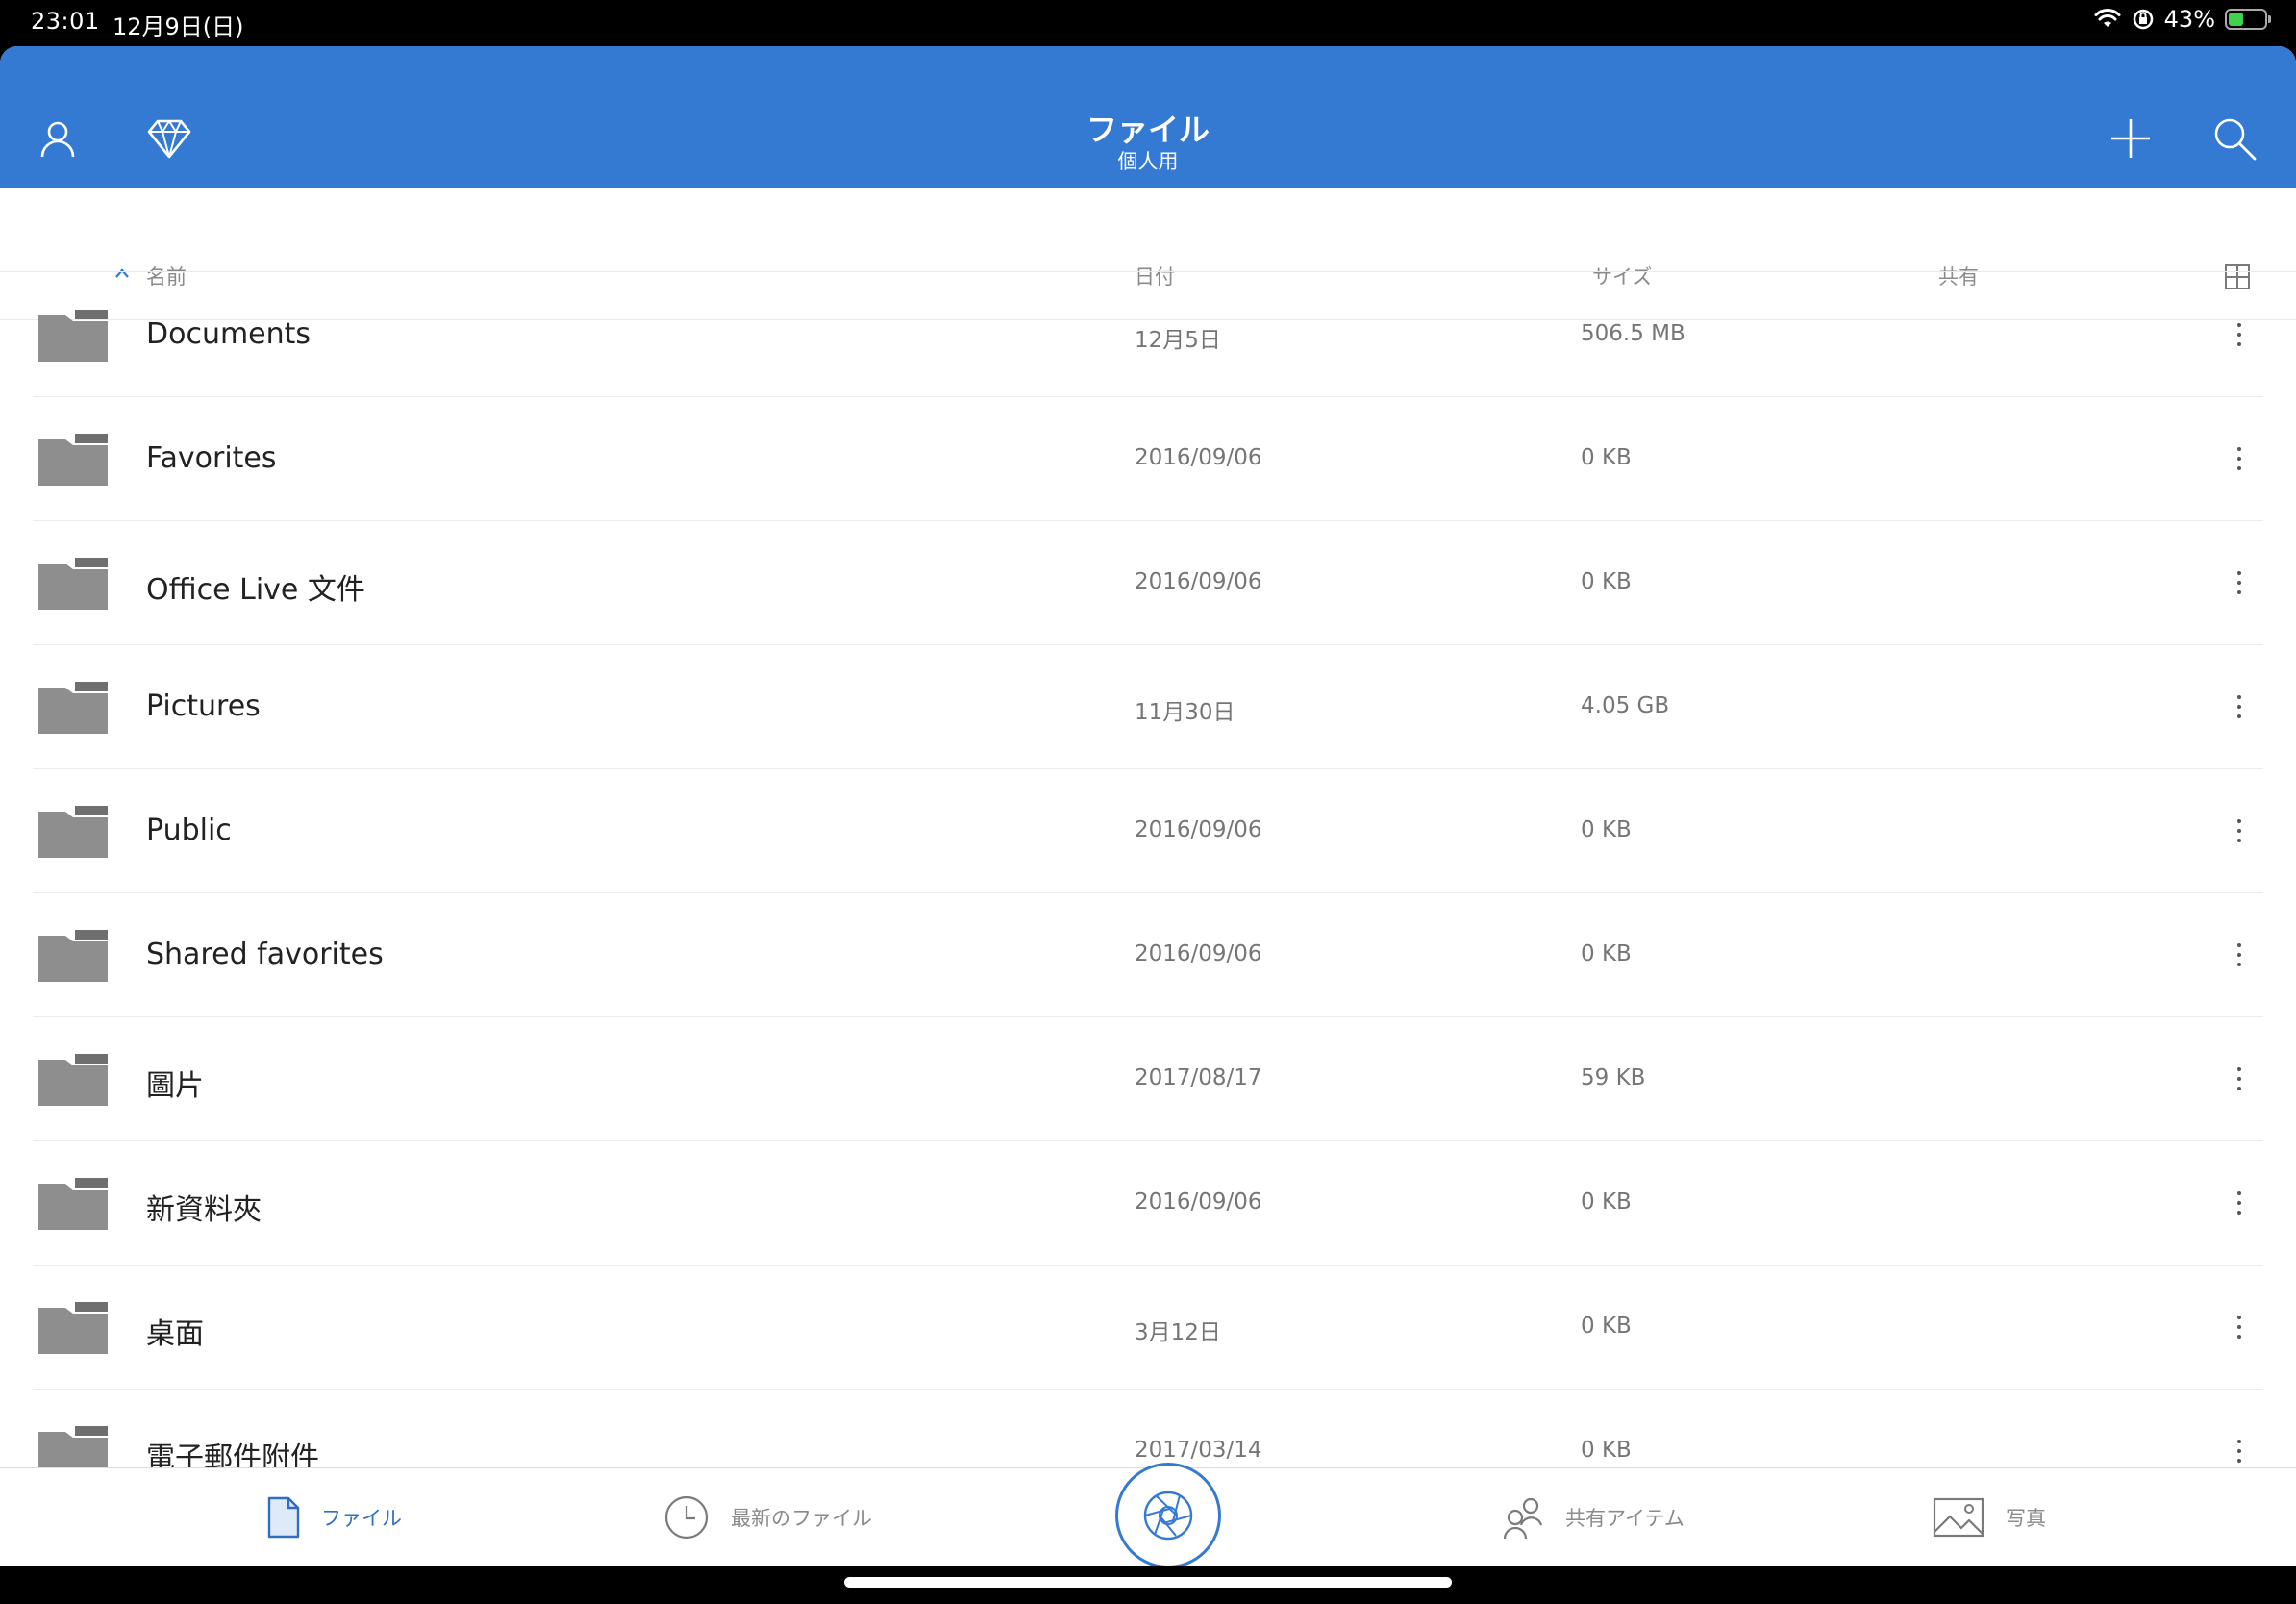 The image size is (2296, 1604). What do you see at coordinates (203, 706) in the screenshot?
I see `file-name: Pictures` at bounding box center [203, 706].